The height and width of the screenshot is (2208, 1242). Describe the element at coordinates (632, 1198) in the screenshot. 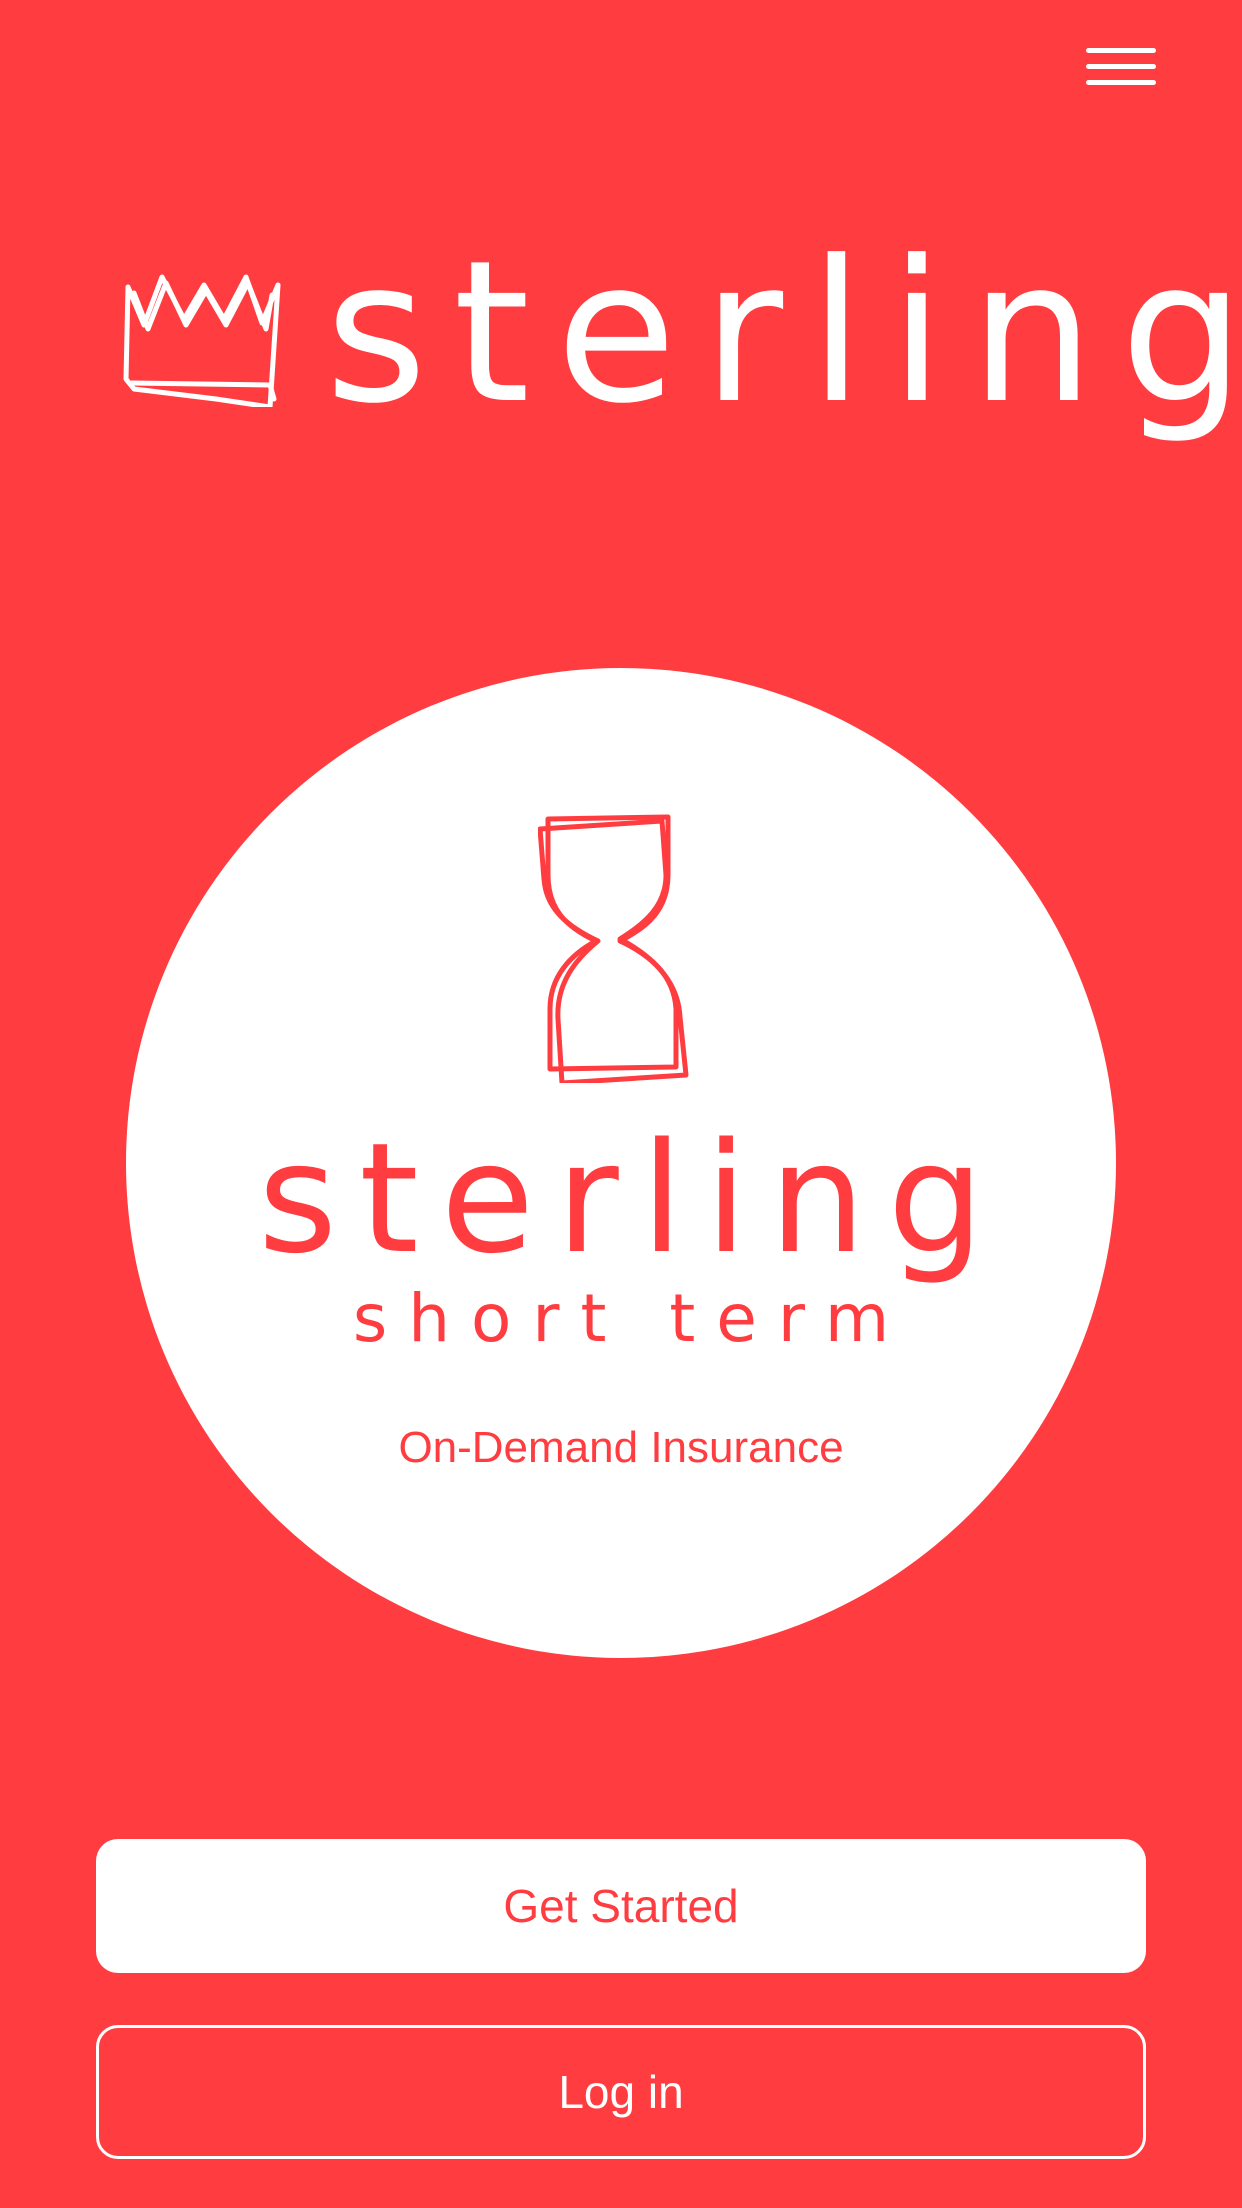

I see `product-name: sterling` at that location.